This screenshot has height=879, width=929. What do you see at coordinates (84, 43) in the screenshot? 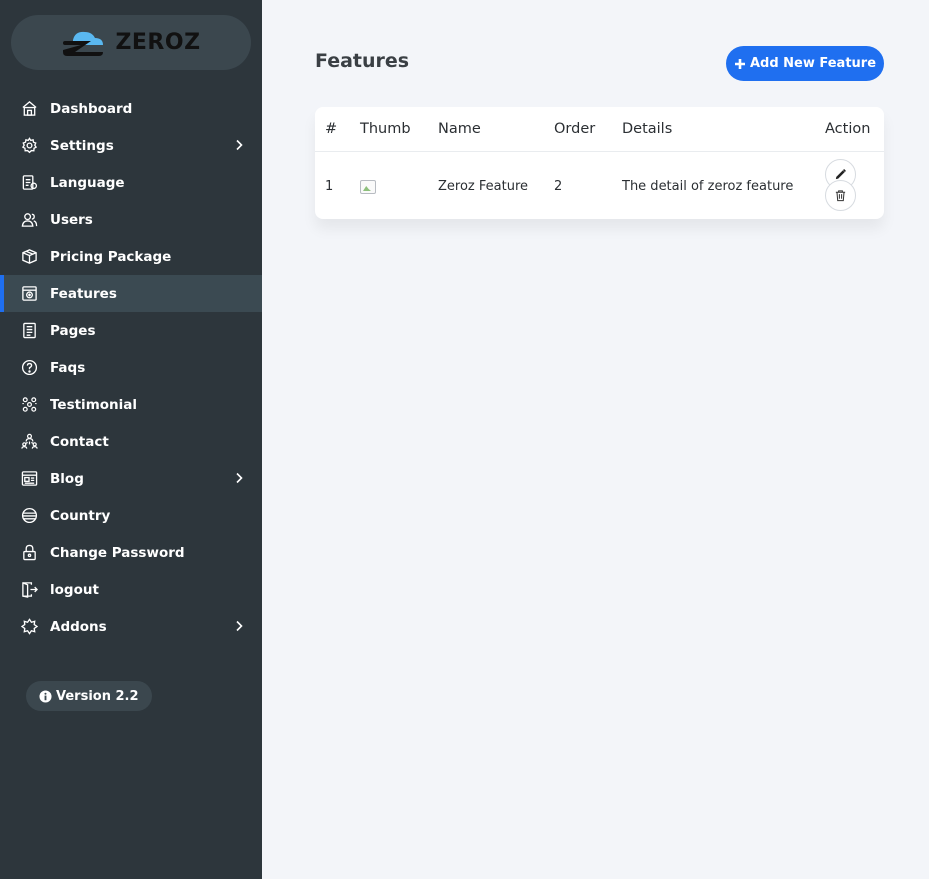
I see `cloud-logo-icon` at bounding box center [84, 43].